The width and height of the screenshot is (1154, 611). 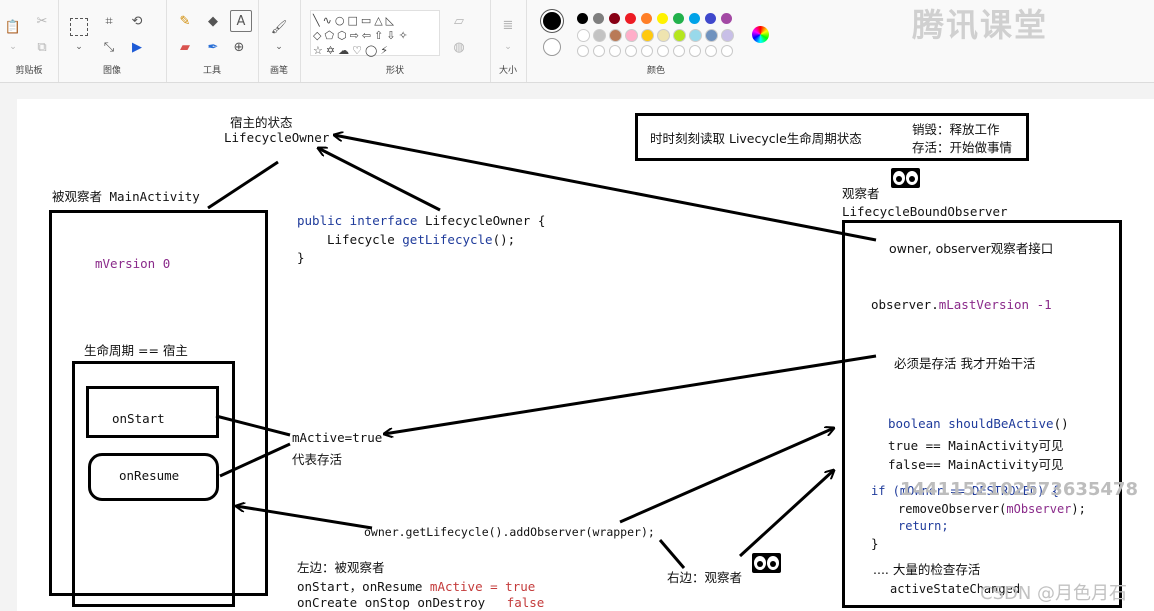 What do you see at coordinates (925, 211) in the screenshot?
I see `observer-class: LifecycleBoundObserver` at bounding box center [925, 211].